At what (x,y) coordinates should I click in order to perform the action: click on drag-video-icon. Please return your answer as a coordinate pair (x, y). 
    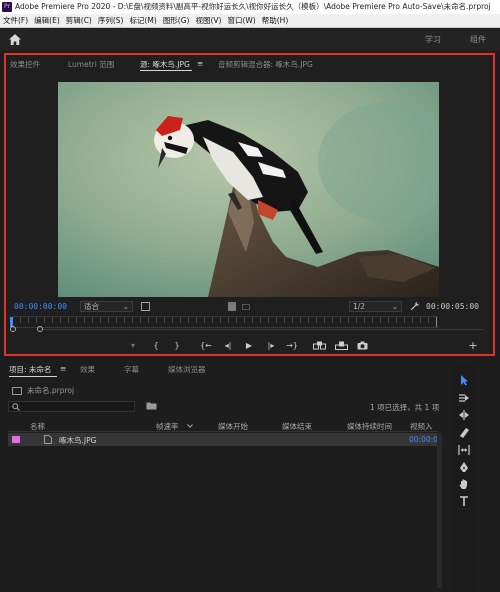
    Looking at the image, I should click on (232, 306).